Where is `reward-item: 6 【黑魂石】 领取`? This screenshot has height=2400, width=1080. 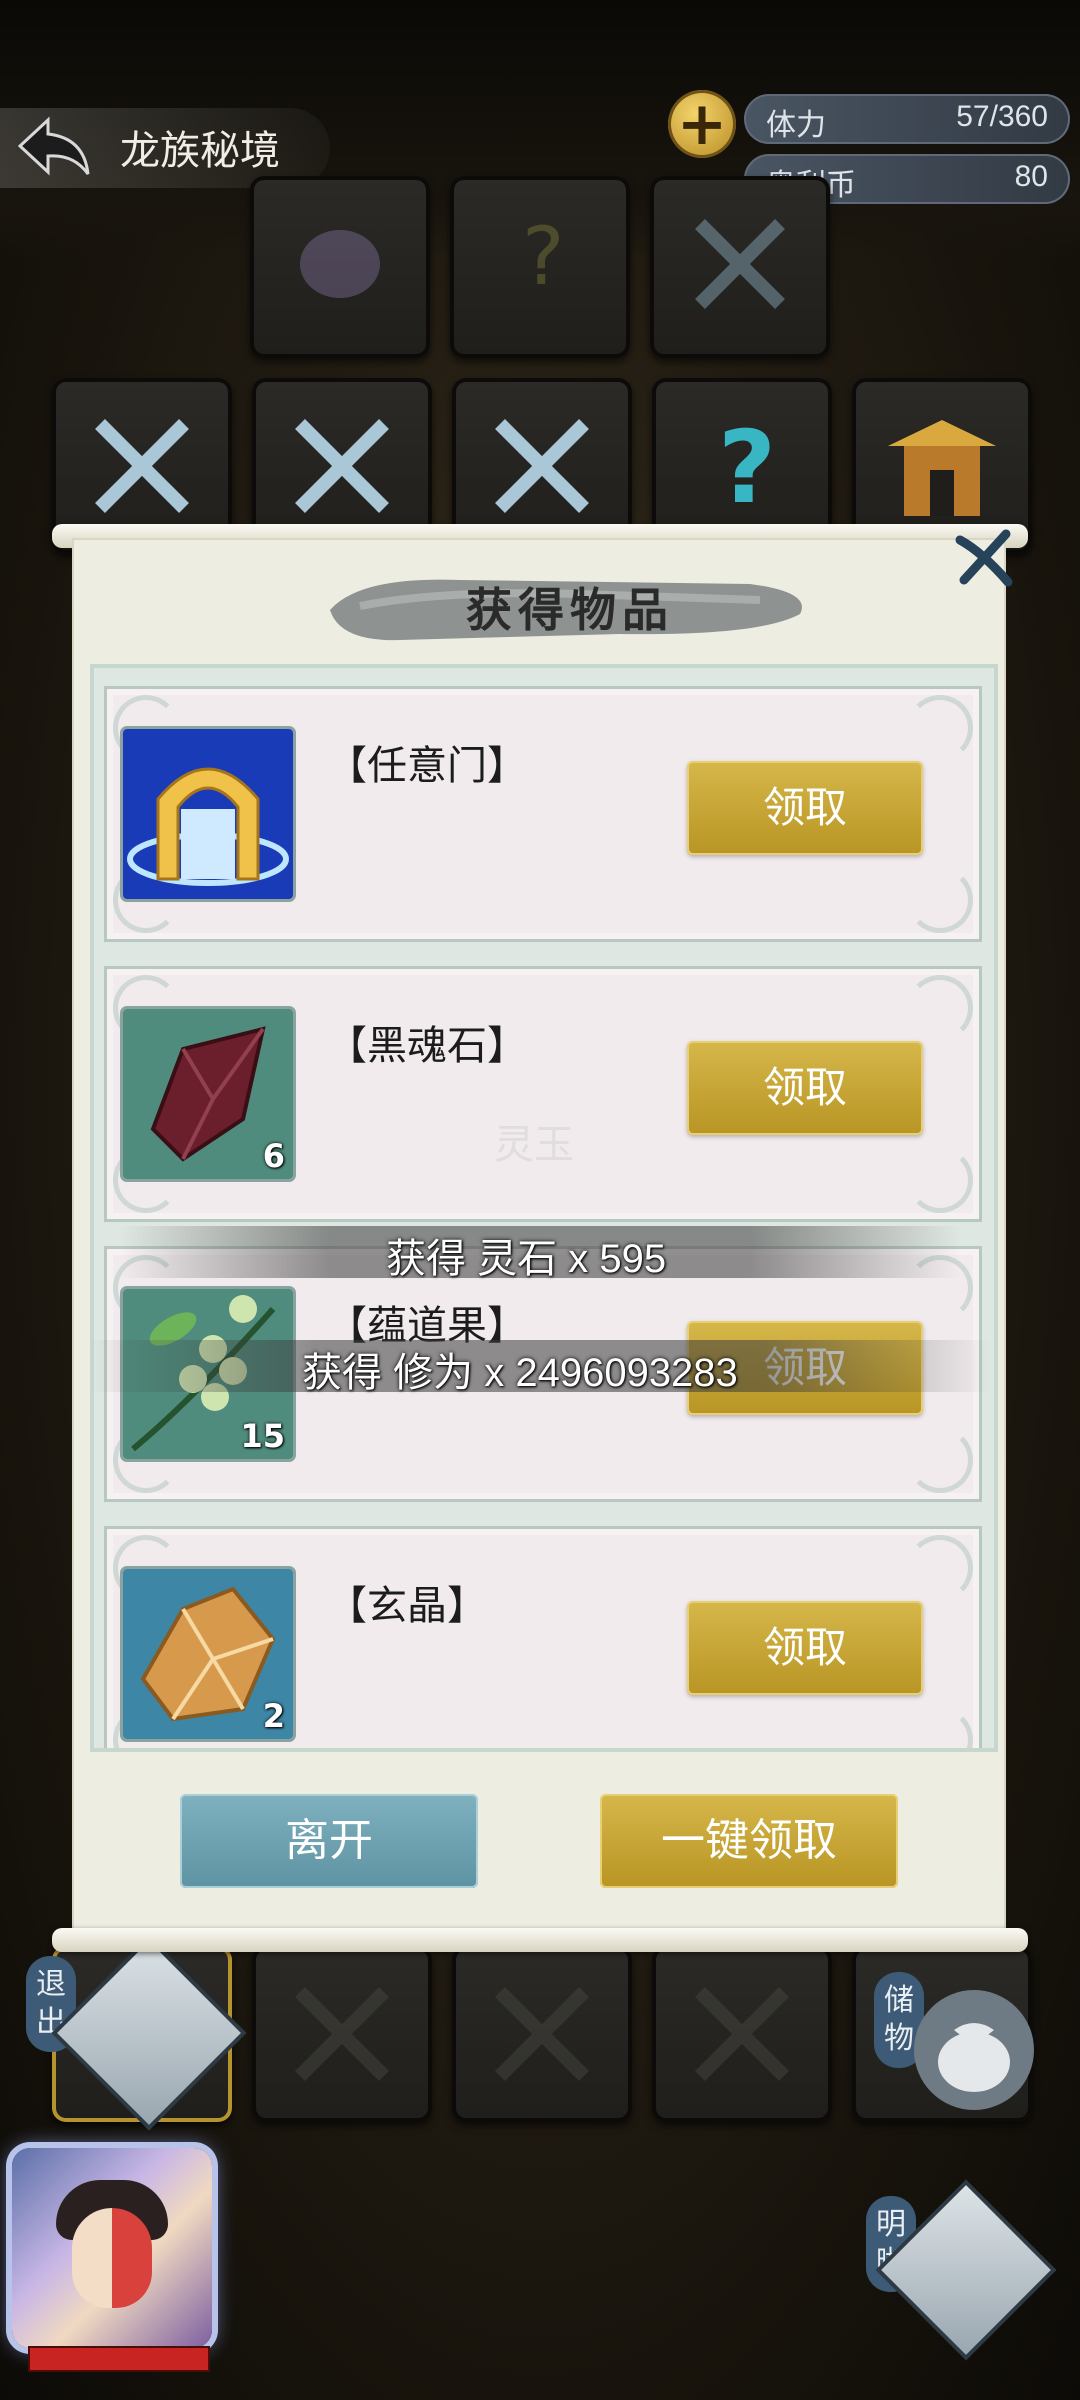 reward-item: 6 【黑魂石】 领取 is located at coordinates (543, 1094).